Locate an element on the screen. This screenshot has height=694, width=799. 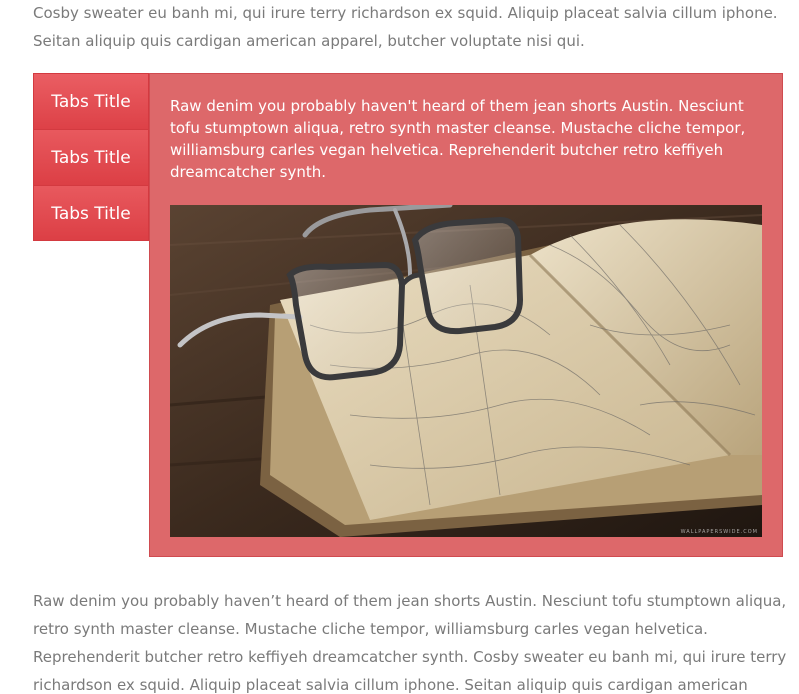
tab-2: Tabs Title is located at coordinates (91, 157).